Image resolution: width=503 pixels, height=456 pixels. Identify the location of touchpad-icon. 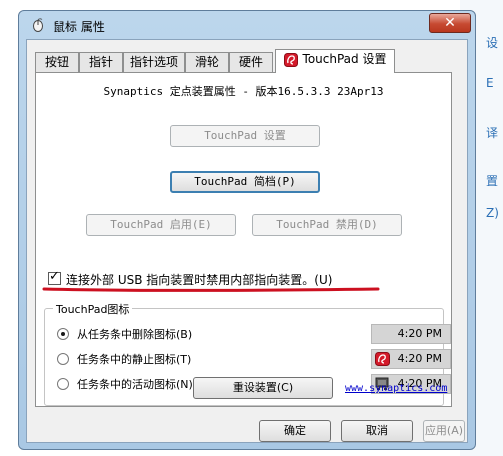
(290, 59).